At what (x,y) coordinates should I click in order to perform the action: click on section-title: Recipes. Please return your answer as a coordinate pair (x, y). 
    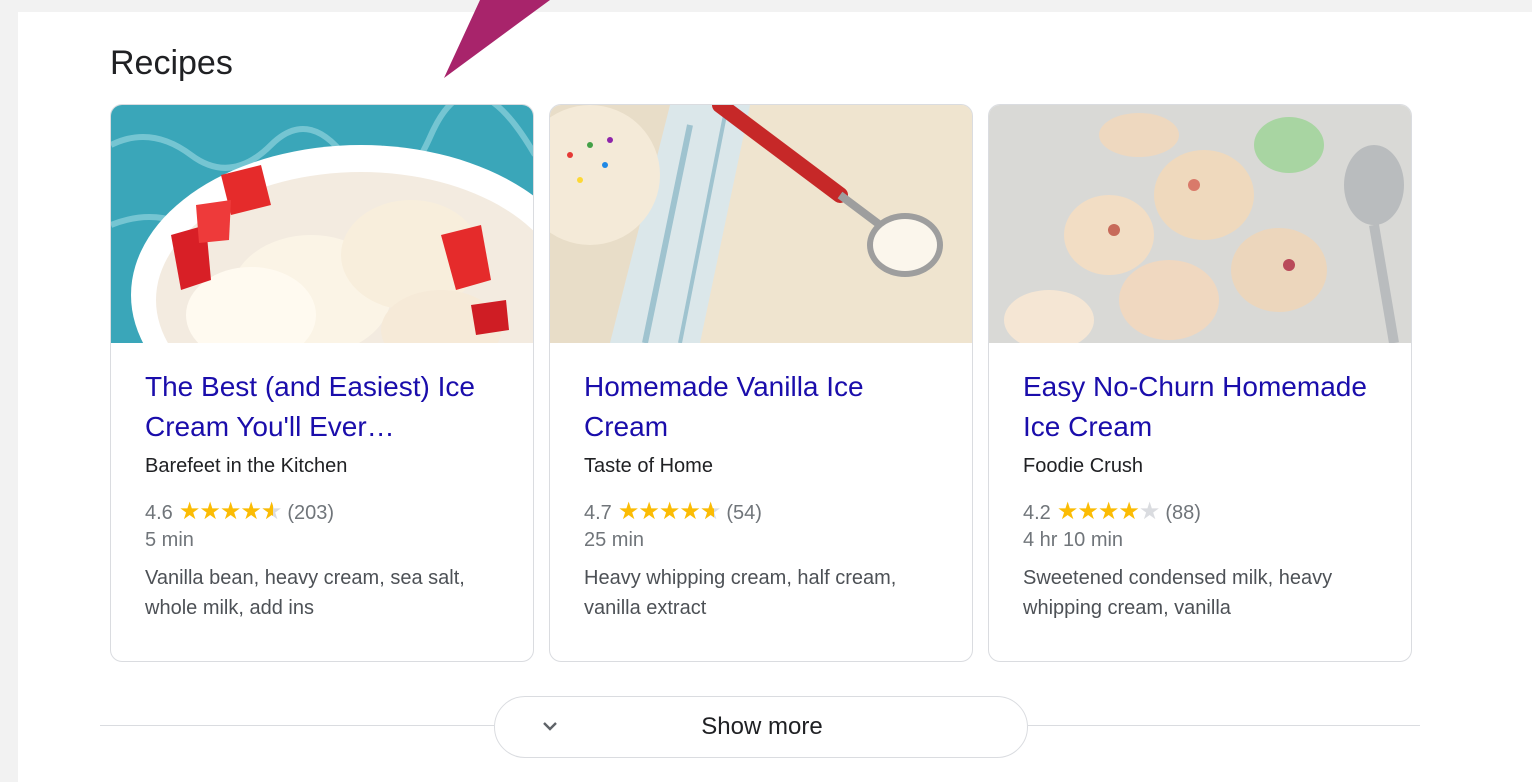
    Looking at the image, I should click on (171, 63).